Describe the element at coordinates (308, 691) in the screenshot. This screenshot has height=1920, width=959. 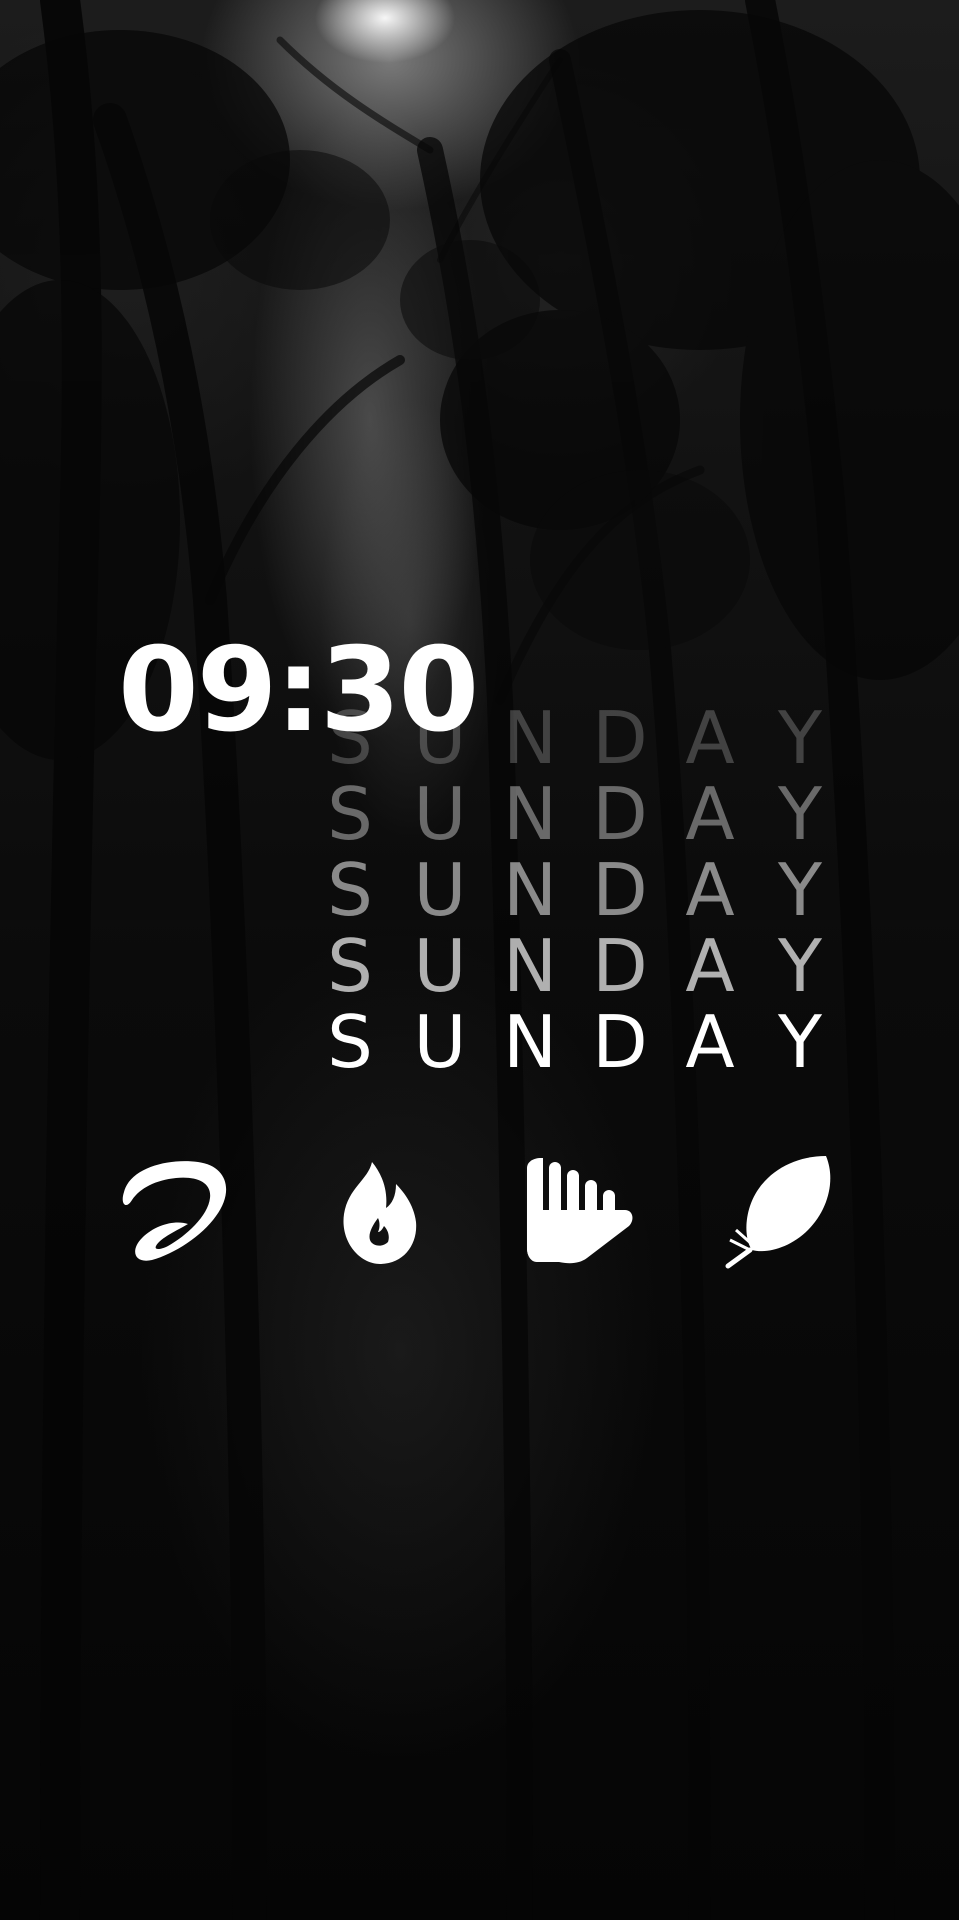
I see `clock-time: 09:30` at that location.